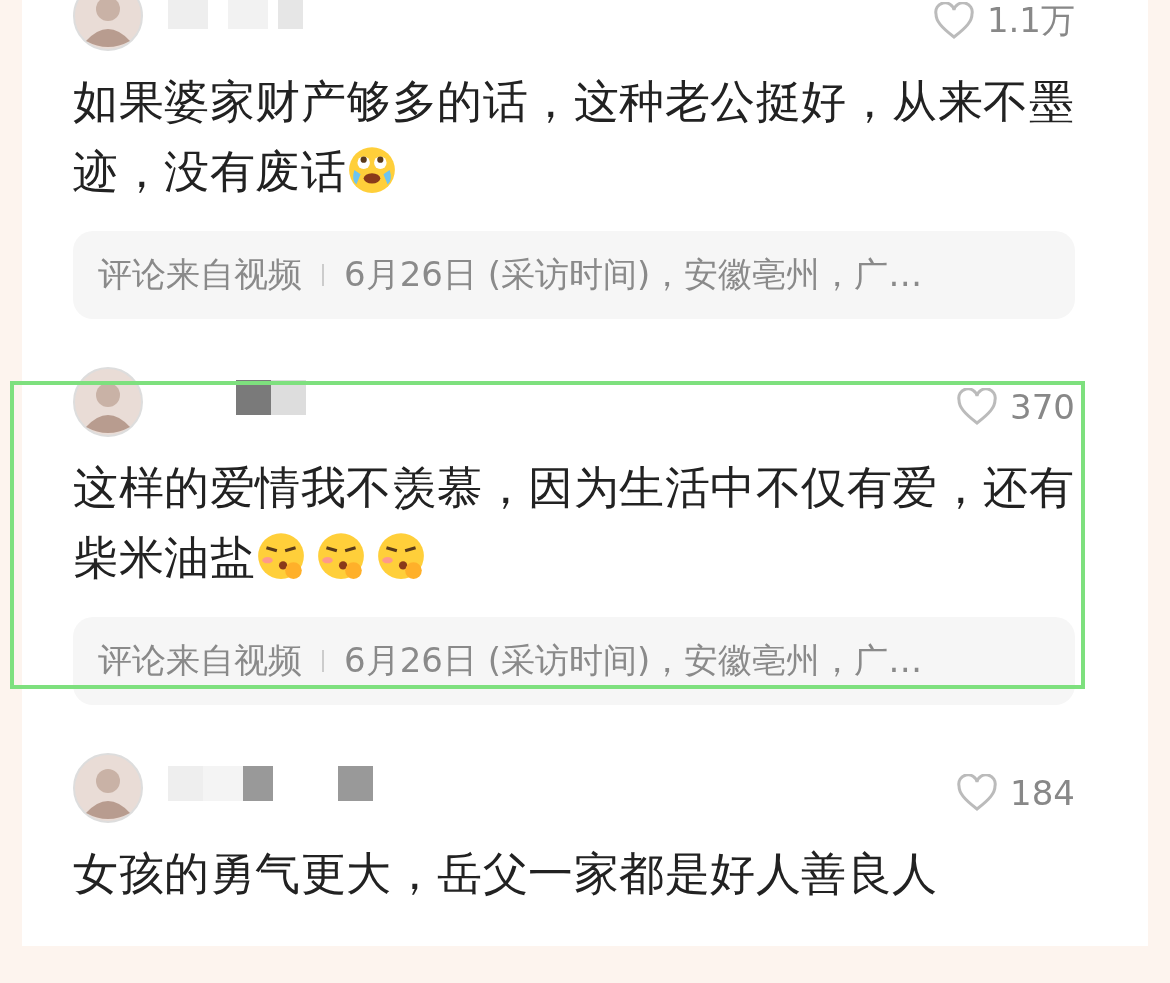 This screenshot has height=983, width=1170. I want to click on blurred-username, so click(271, 397).